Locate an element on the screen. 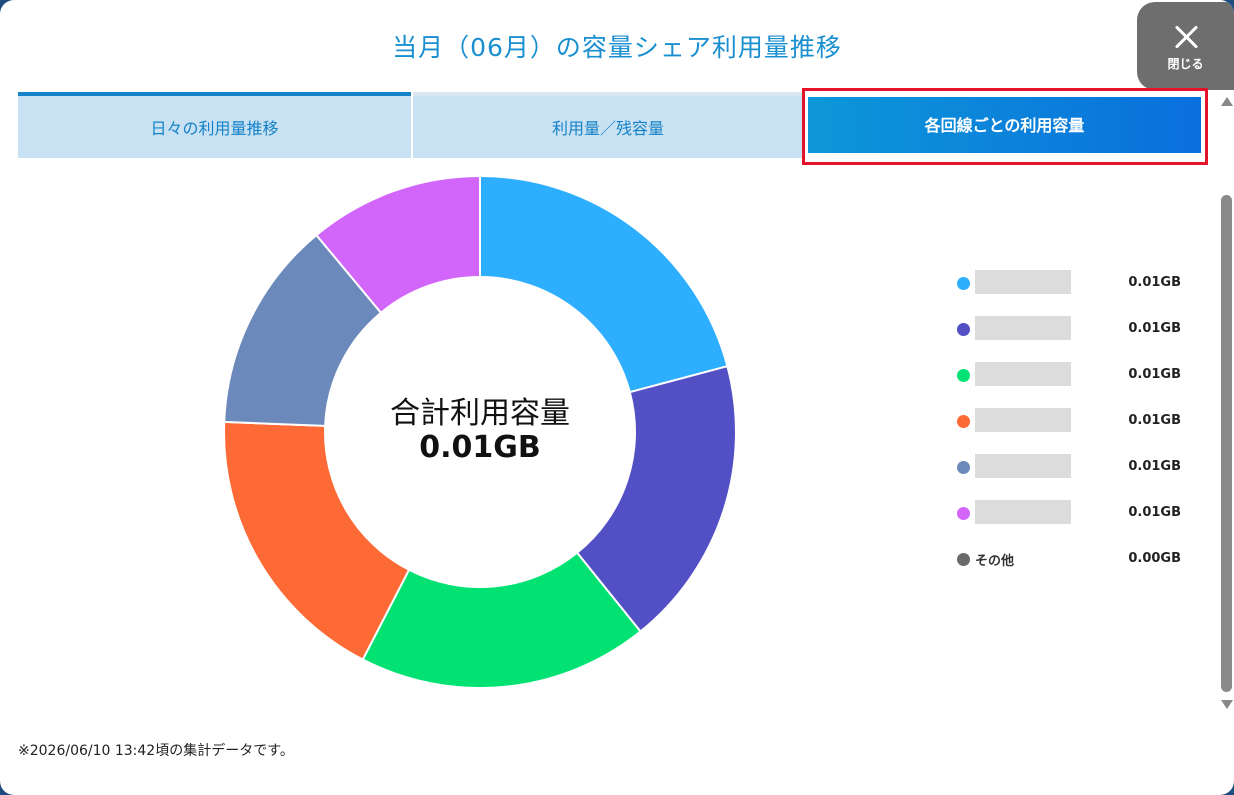 This screenshot has width=1234, height=795. total-usage-label: 合計利用容量 is located at coordinates (480, 413).